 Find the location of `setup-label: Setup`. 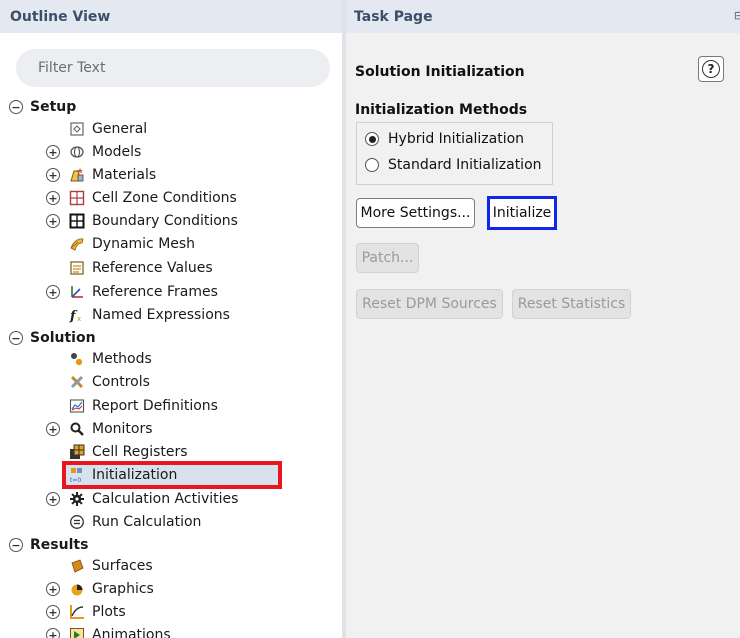

setup-label: Setup is located at coordinates (53, 106).